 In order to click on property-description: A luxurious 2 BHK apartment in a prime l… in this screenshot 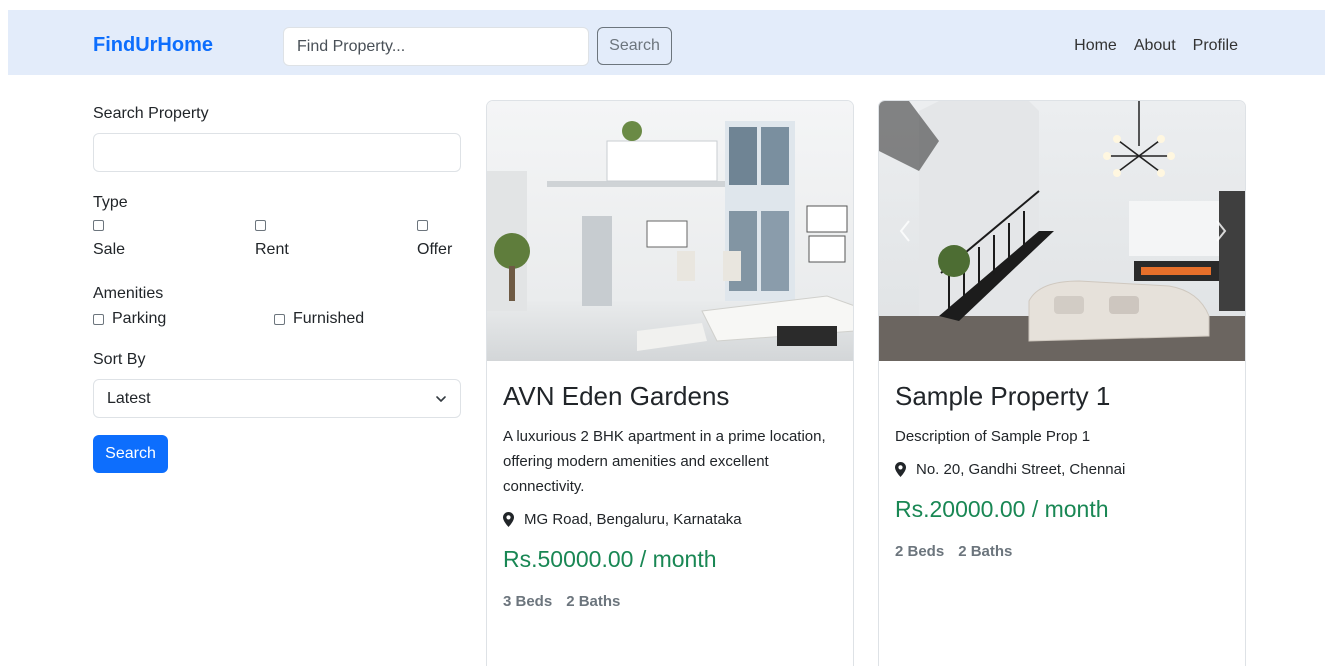, I will do `click(664, 461)`.